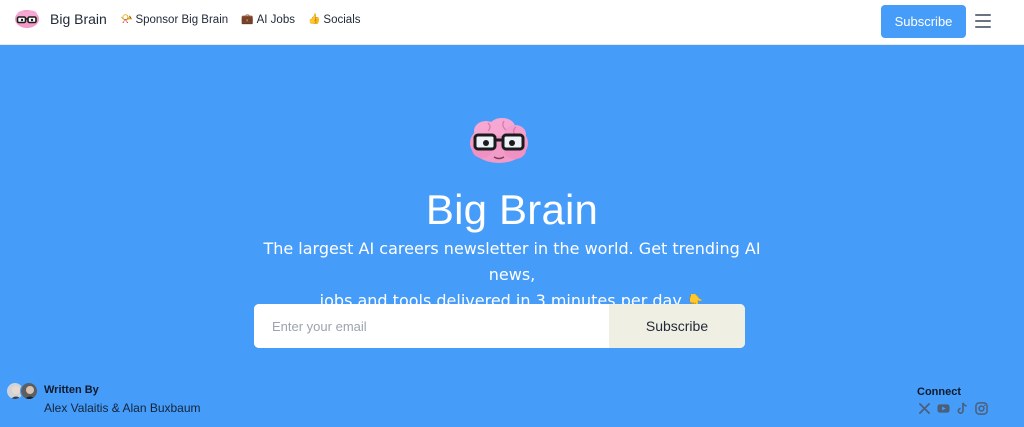  Describe the element at coordinates (924, 408) in the screenshot. I see `x-icon` at that location.